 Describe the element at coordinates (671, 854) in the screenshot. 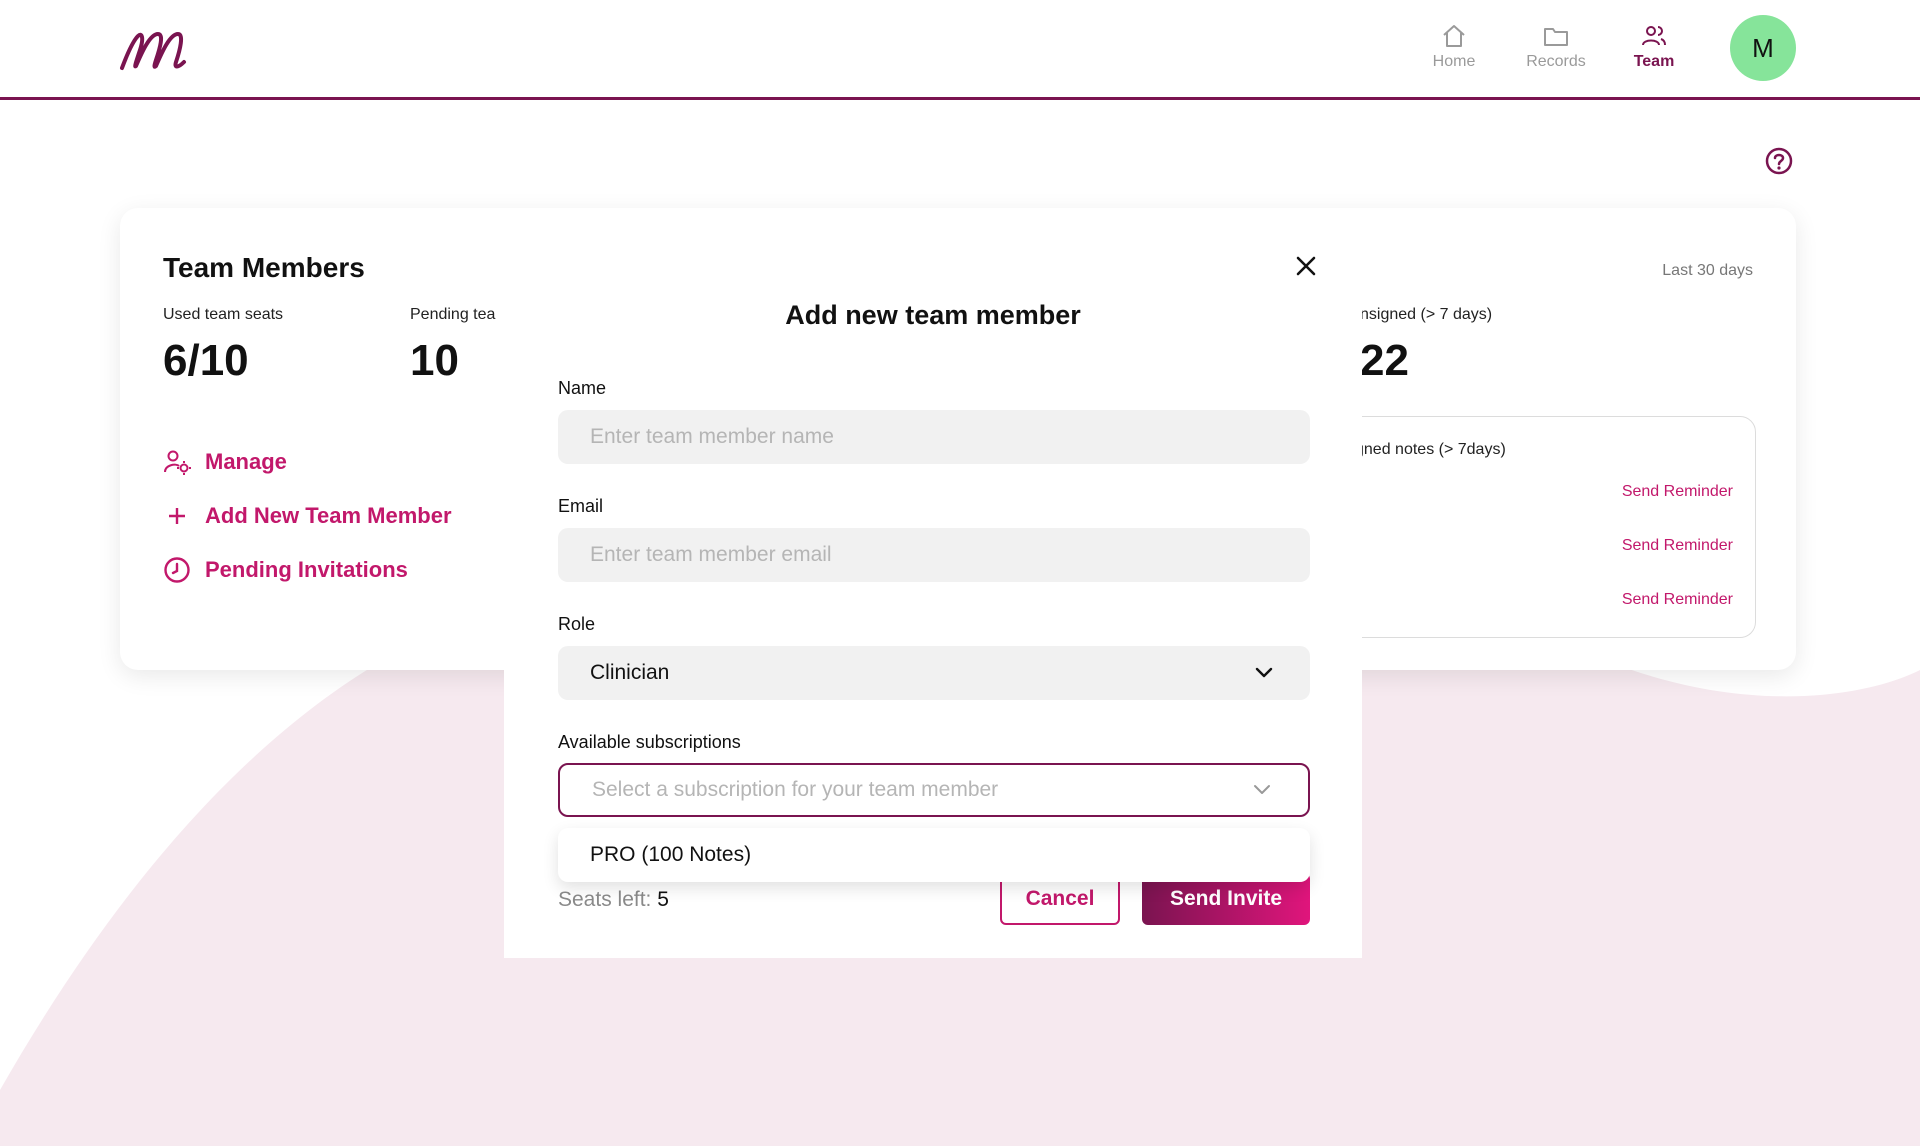

I see `subscription-option-label: PRO (100 Notes)` at that location.